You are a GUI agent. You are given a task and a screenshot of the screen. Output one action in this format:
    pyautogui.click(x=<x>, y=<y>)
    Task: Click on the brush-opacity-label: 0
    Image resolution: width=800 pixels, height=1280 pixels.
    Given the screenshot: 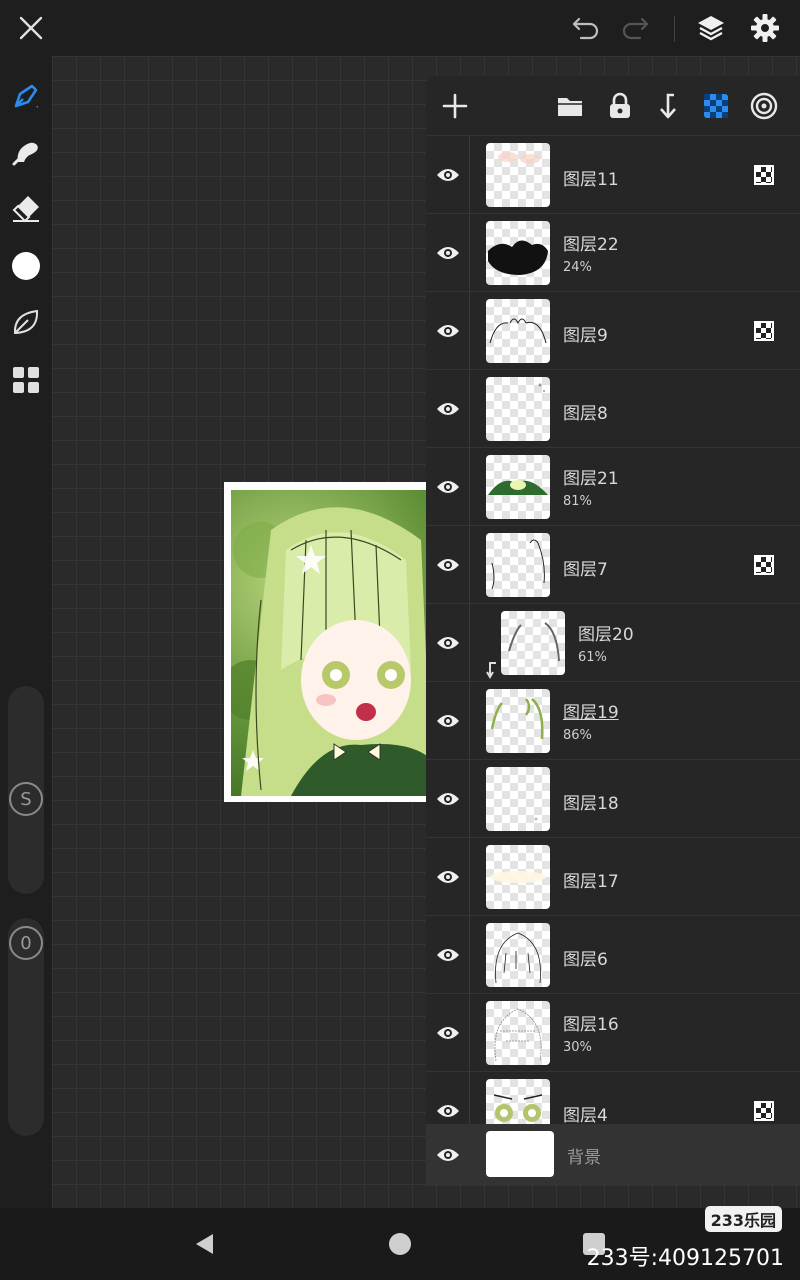 What is the action you would take?
    pyautogui.click(x=26, y=943)
    